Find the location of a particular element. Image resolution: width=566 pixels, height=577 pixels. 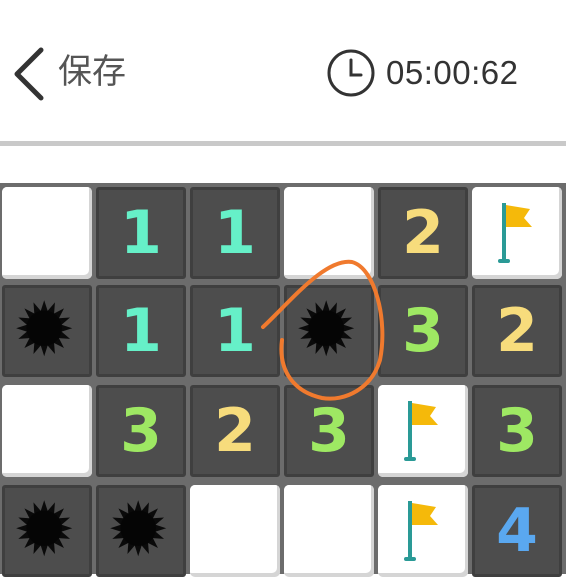

cell-r4-c1 is located at coordinates (47, 531).